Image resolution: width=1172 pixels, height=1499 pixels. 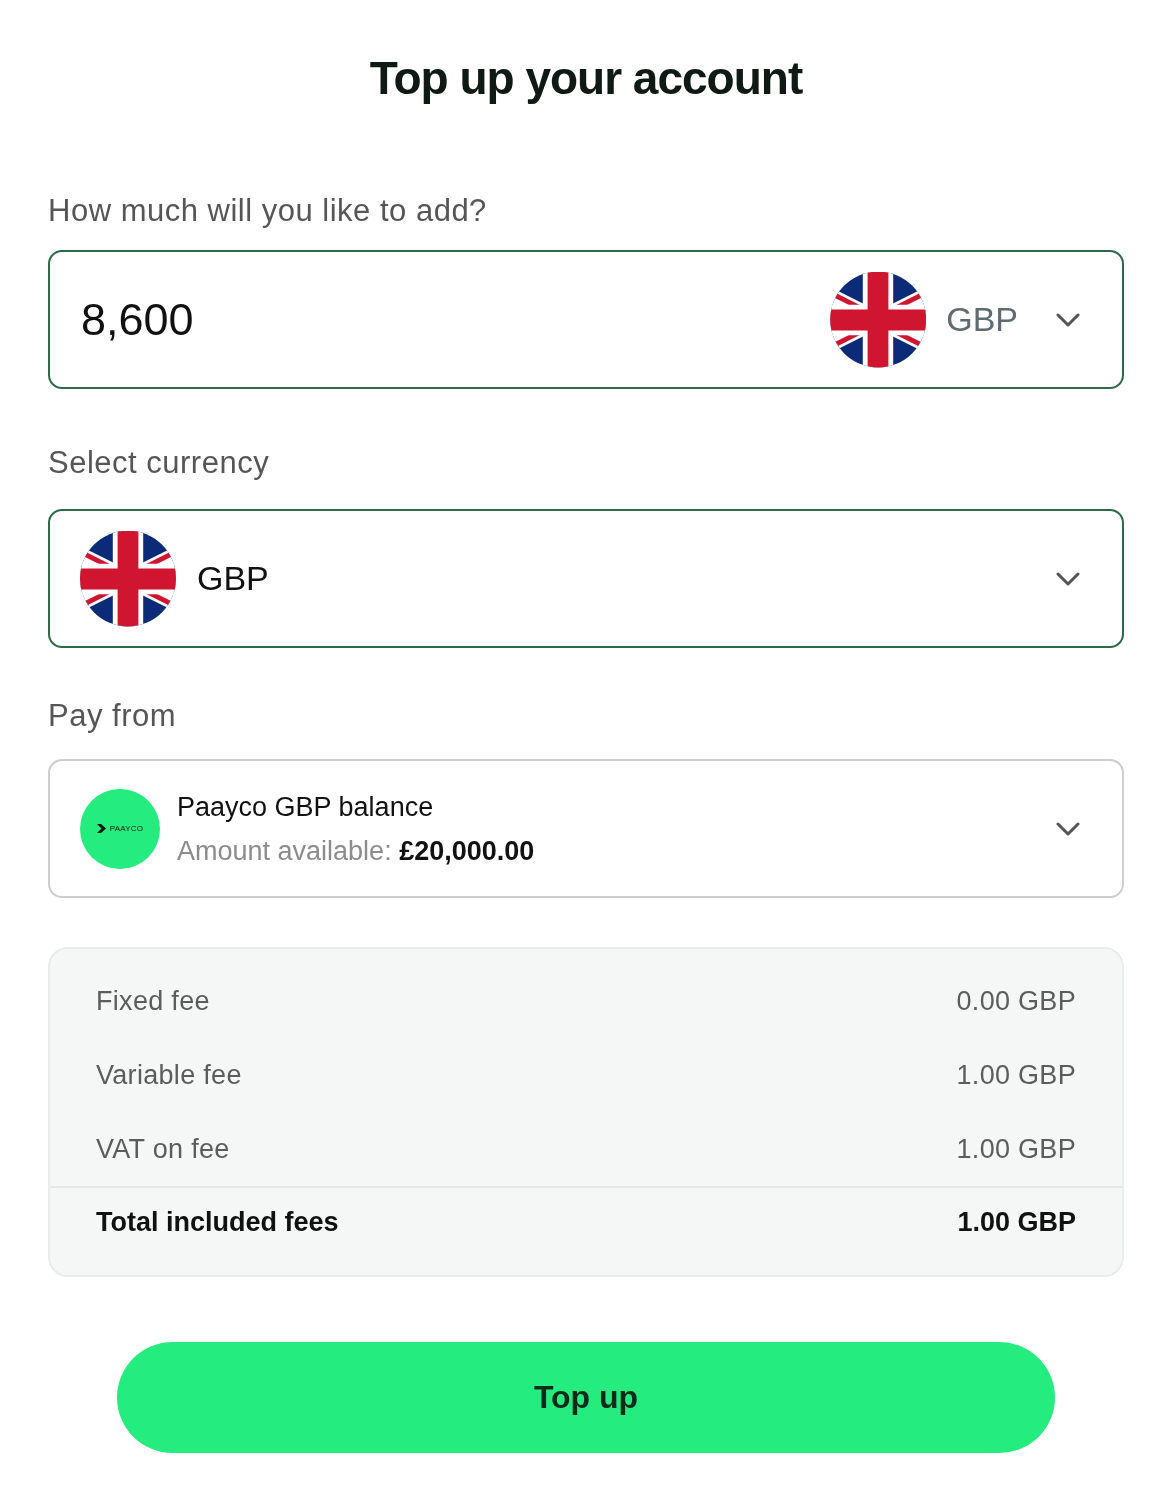 What do you see at coordinates (101, 828) in the screenshot?
I see `arrow-mark-icon` at bounding box center [101, 828].